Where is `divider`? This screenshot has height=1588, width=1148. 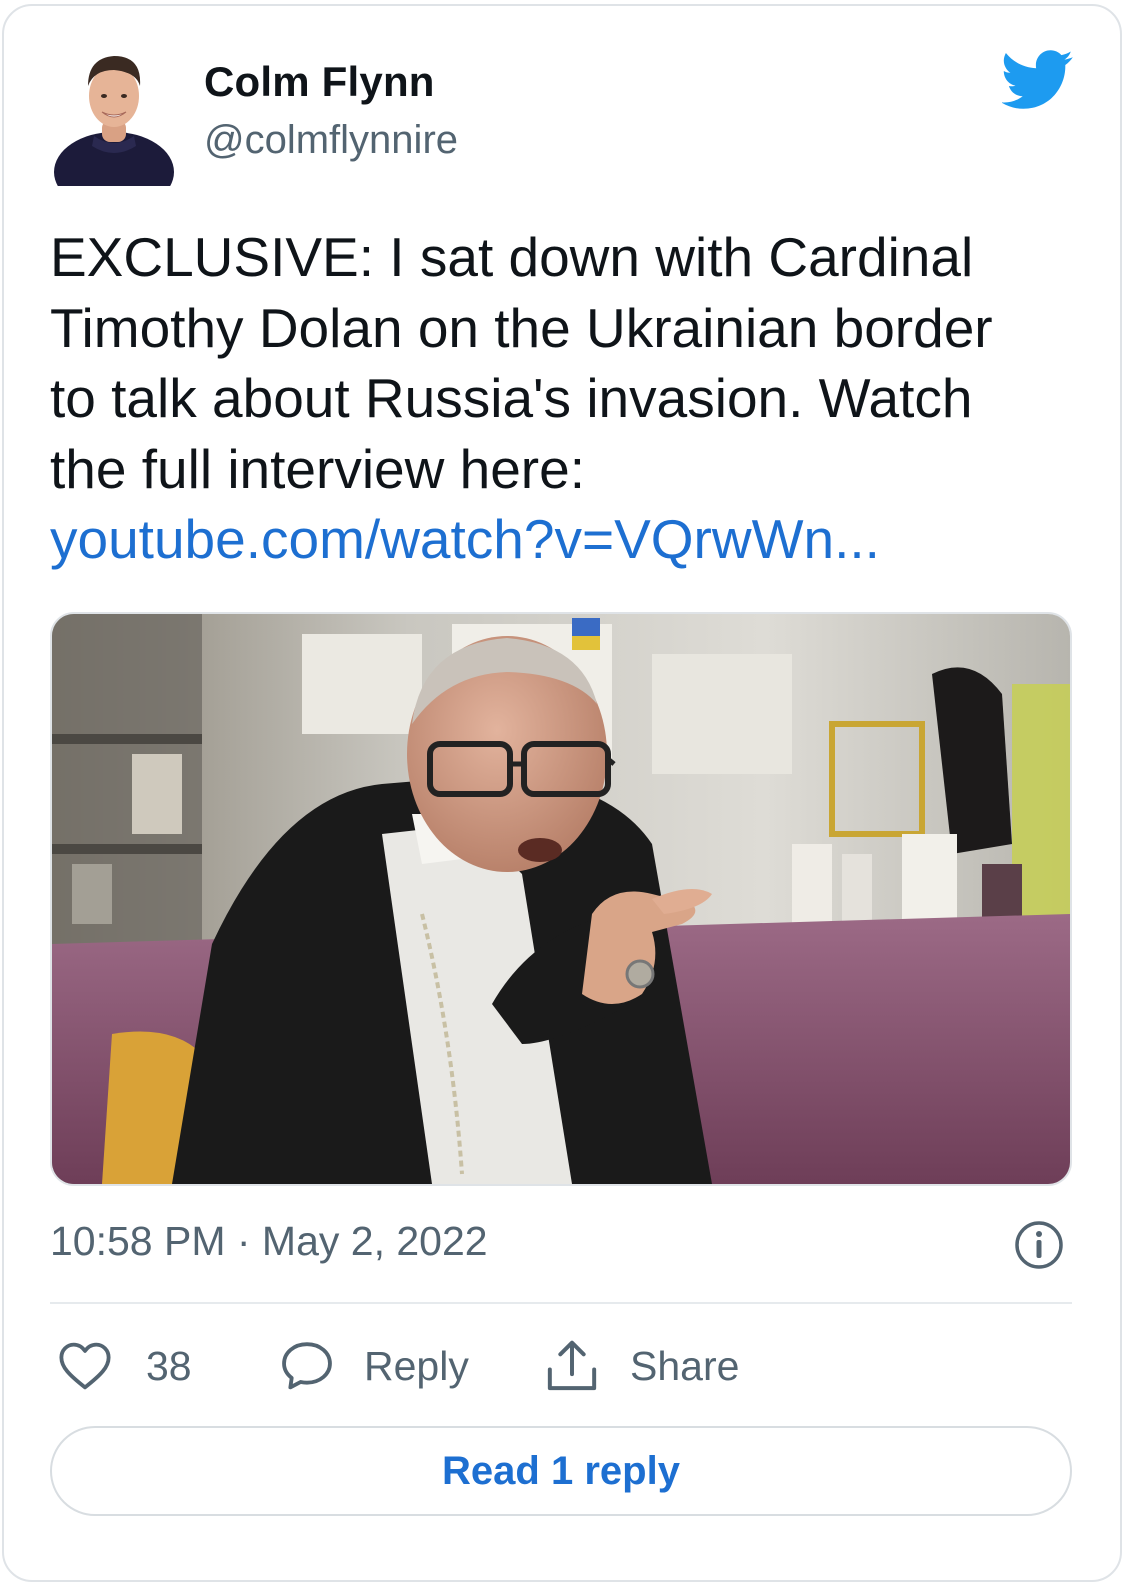
divider is located at coordinates (561, 1303).